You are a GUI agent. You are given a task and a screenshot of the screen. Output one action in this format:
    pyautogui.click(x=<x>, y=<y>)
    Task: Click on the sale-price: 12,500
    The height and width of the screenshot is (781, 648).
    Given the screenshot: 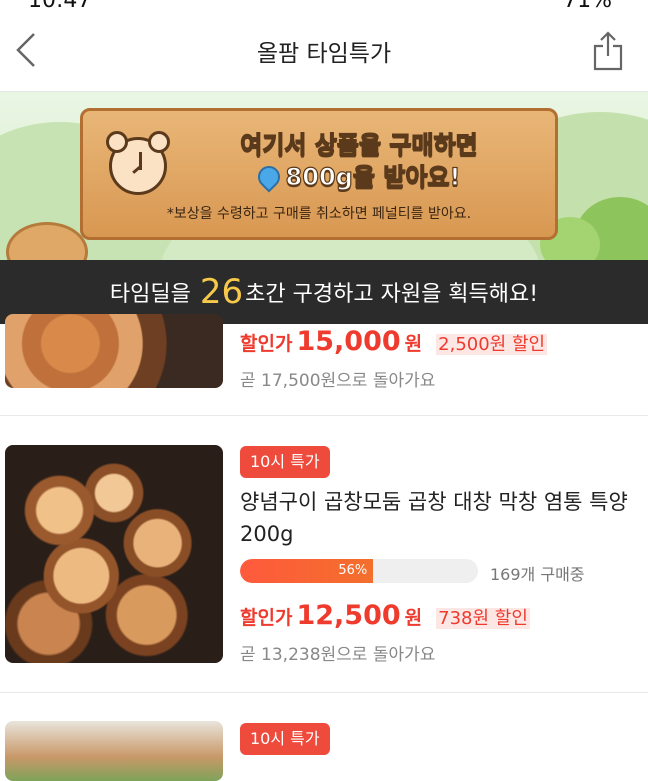 What is the action you would take?
    pyautogui.click(x=348, y=615)
    